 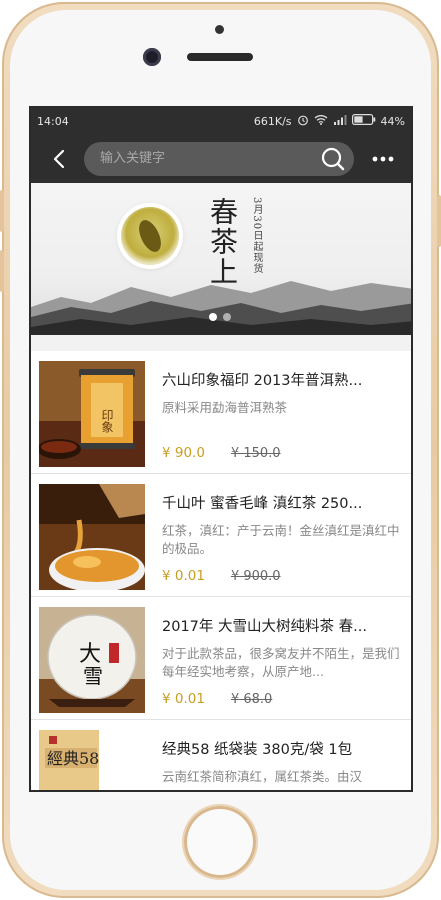 I want to click on product-price: ¥ 90.0, so click(x=183, y=453).